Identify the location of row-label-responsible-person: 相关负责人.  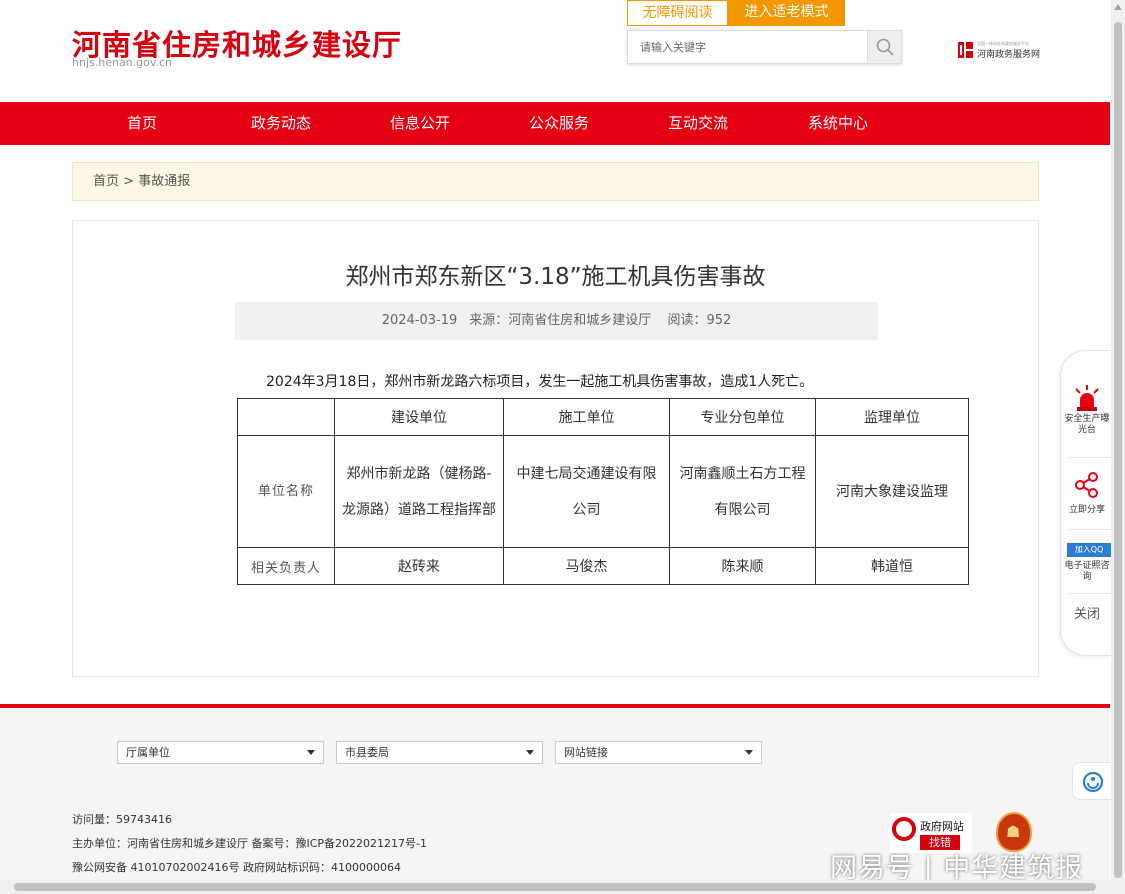
(286, 566).